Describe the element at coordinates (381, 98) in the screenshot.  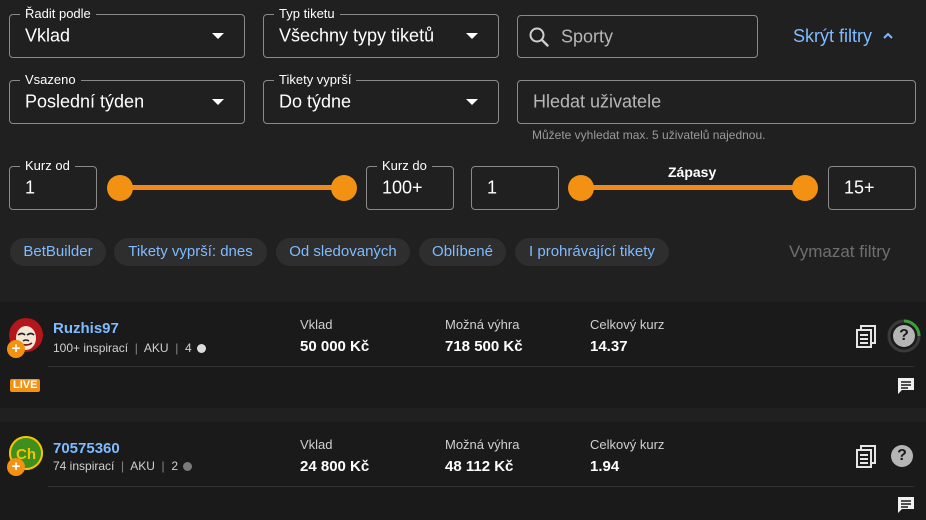
I see `expires-select: Tikety vyprší Do týdne` at that location.